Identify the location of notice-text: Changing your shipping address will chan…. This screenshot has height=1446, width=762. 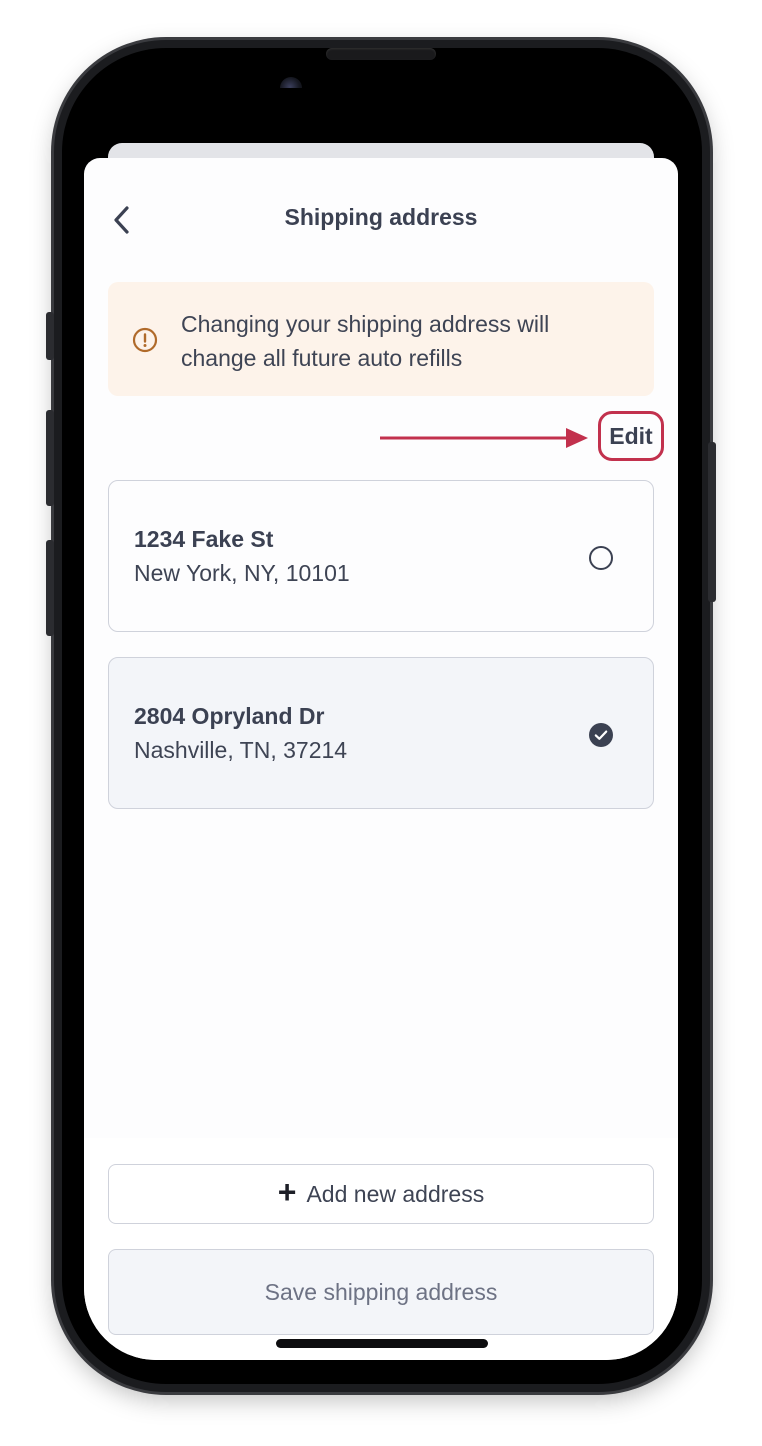
(365, 341).